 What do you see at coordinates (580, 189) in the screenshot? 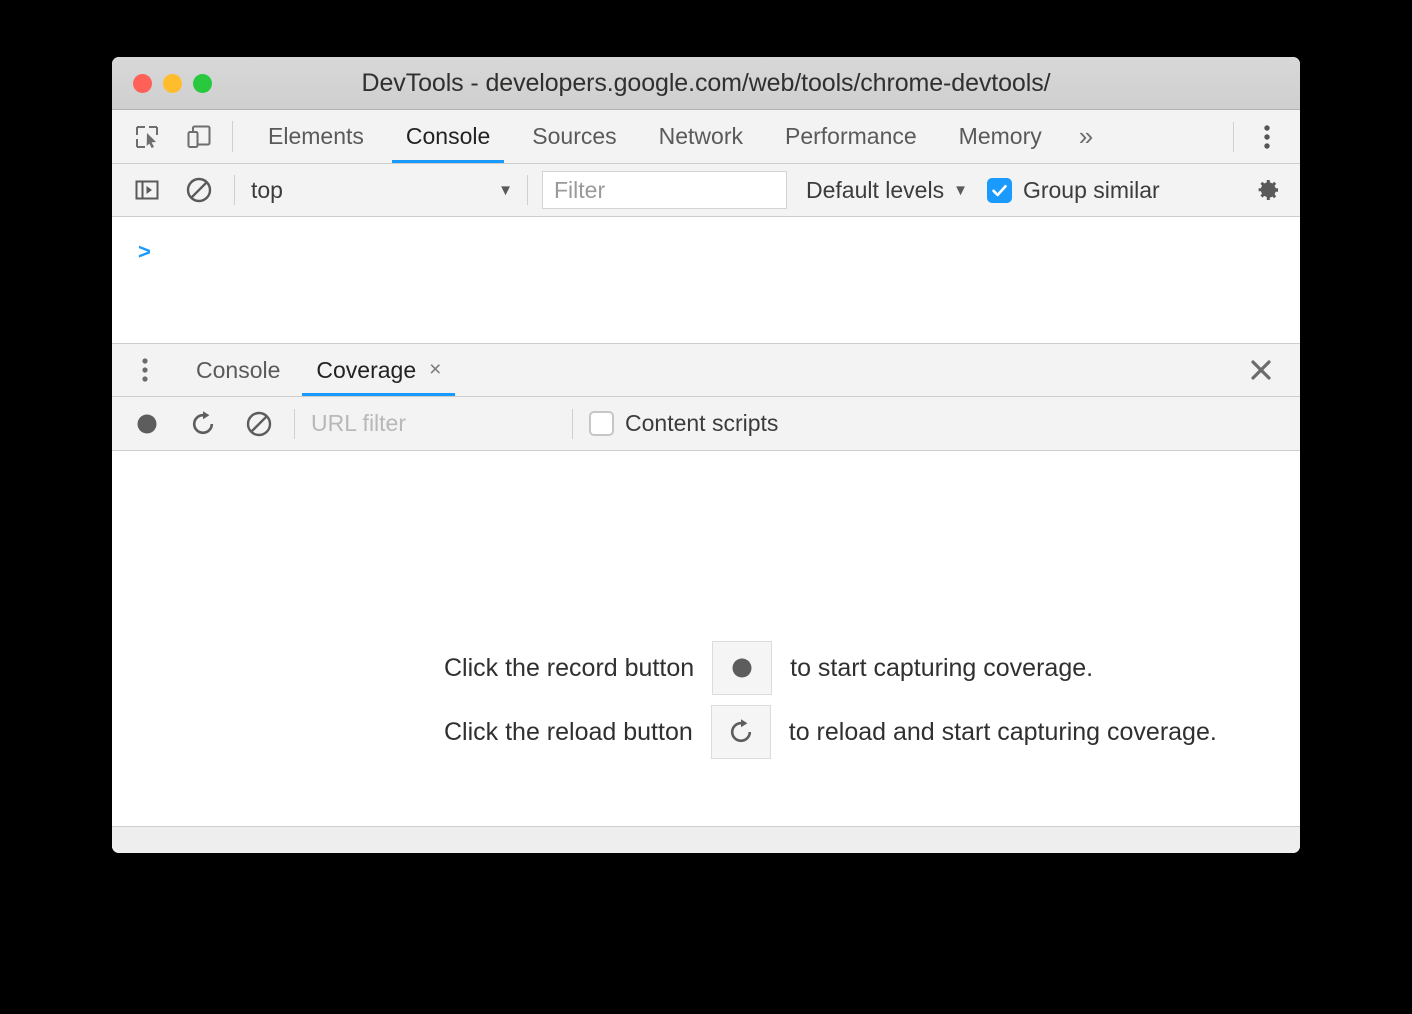
I see `console-filter-placeholder: Filter` at bounding box center [580, 189].